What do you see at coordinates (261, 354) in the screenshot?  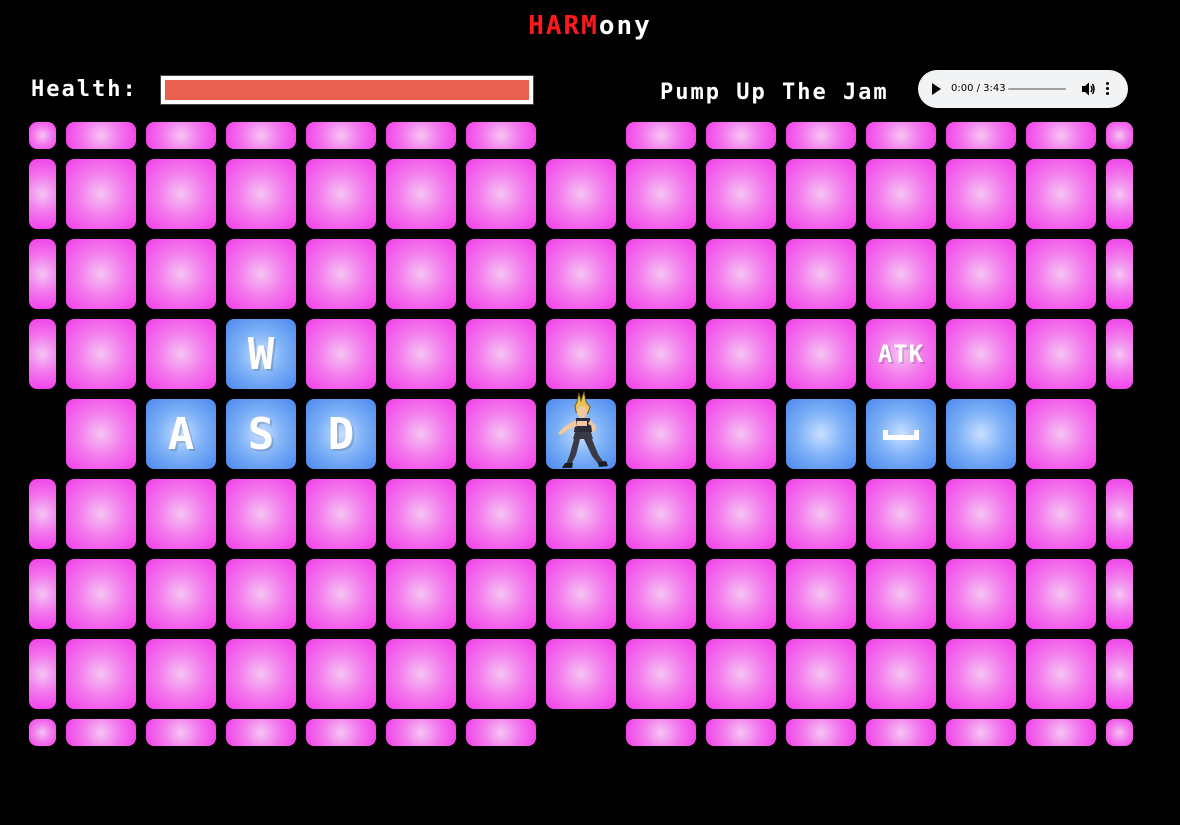 I see `key-label: W` at bounding box center [261, 354].